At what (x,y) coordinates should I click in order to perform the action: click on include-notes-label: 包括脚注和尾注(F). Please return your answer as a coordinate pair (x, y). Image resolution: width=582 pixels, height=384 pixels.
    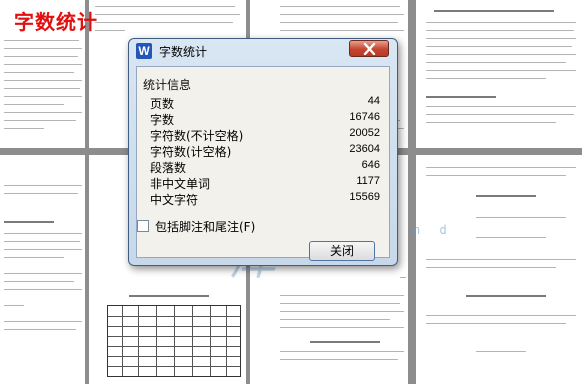
    Looking at the image, I should click on (205, 226).